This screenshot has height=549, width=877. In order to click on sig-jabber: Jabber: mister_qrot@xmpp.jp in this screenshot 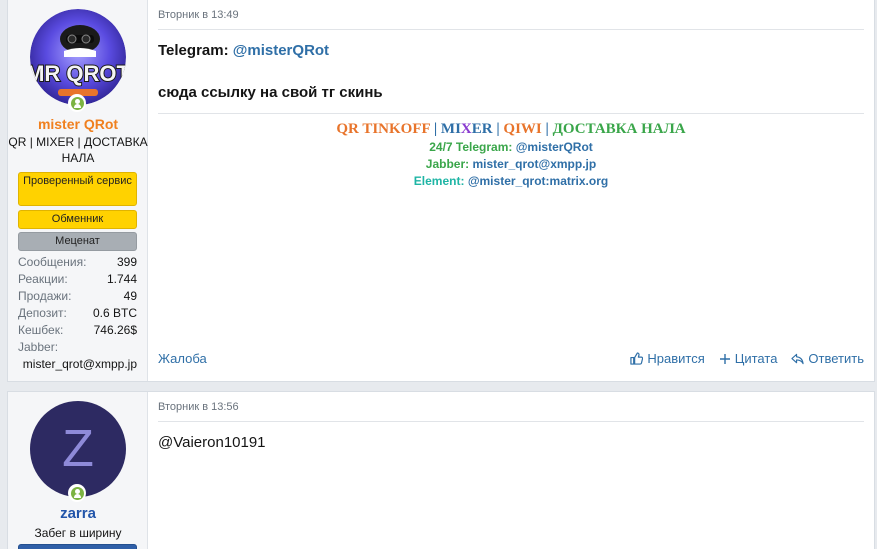, I will do `click(511, 164)`.